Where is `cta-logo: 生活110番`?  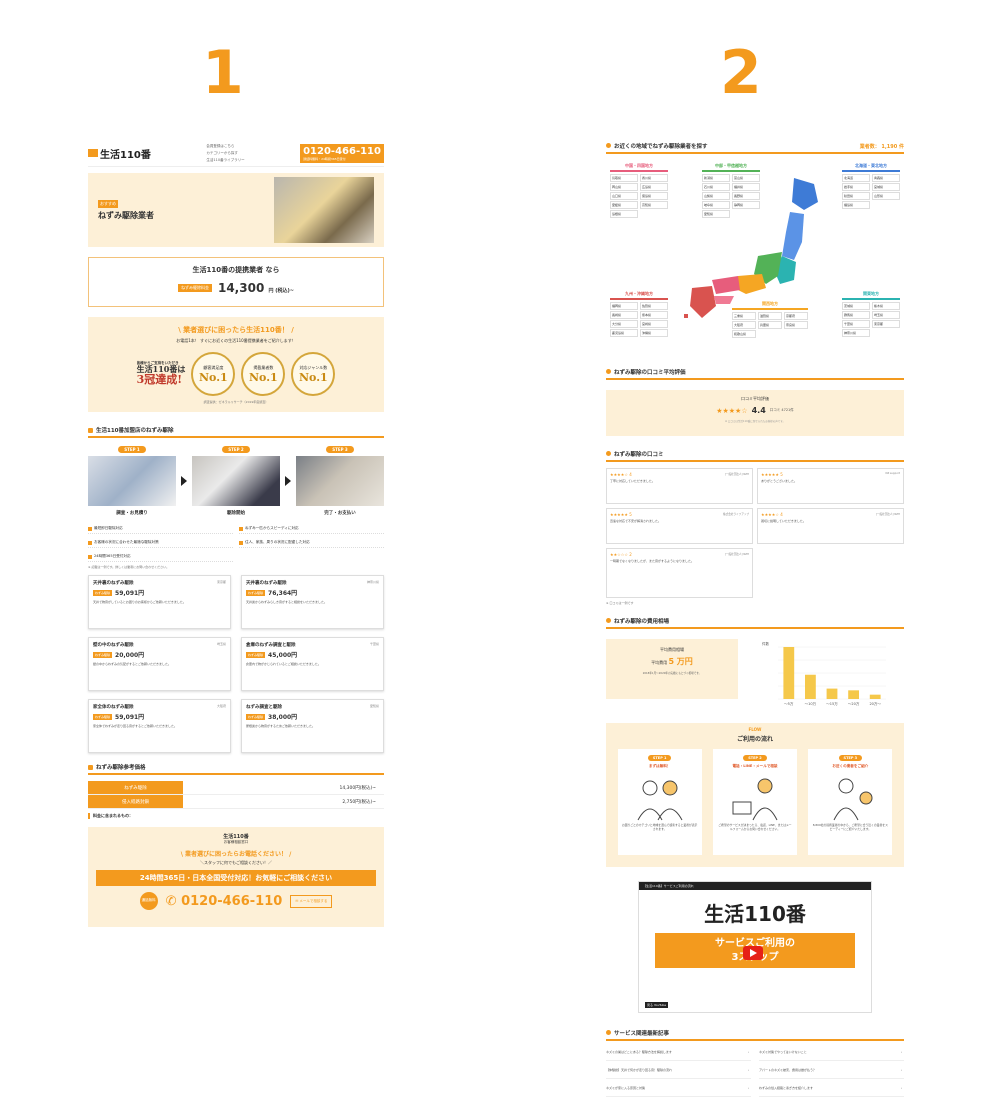 cta-logo: 生活110番 is located at coordinates (236, 837).